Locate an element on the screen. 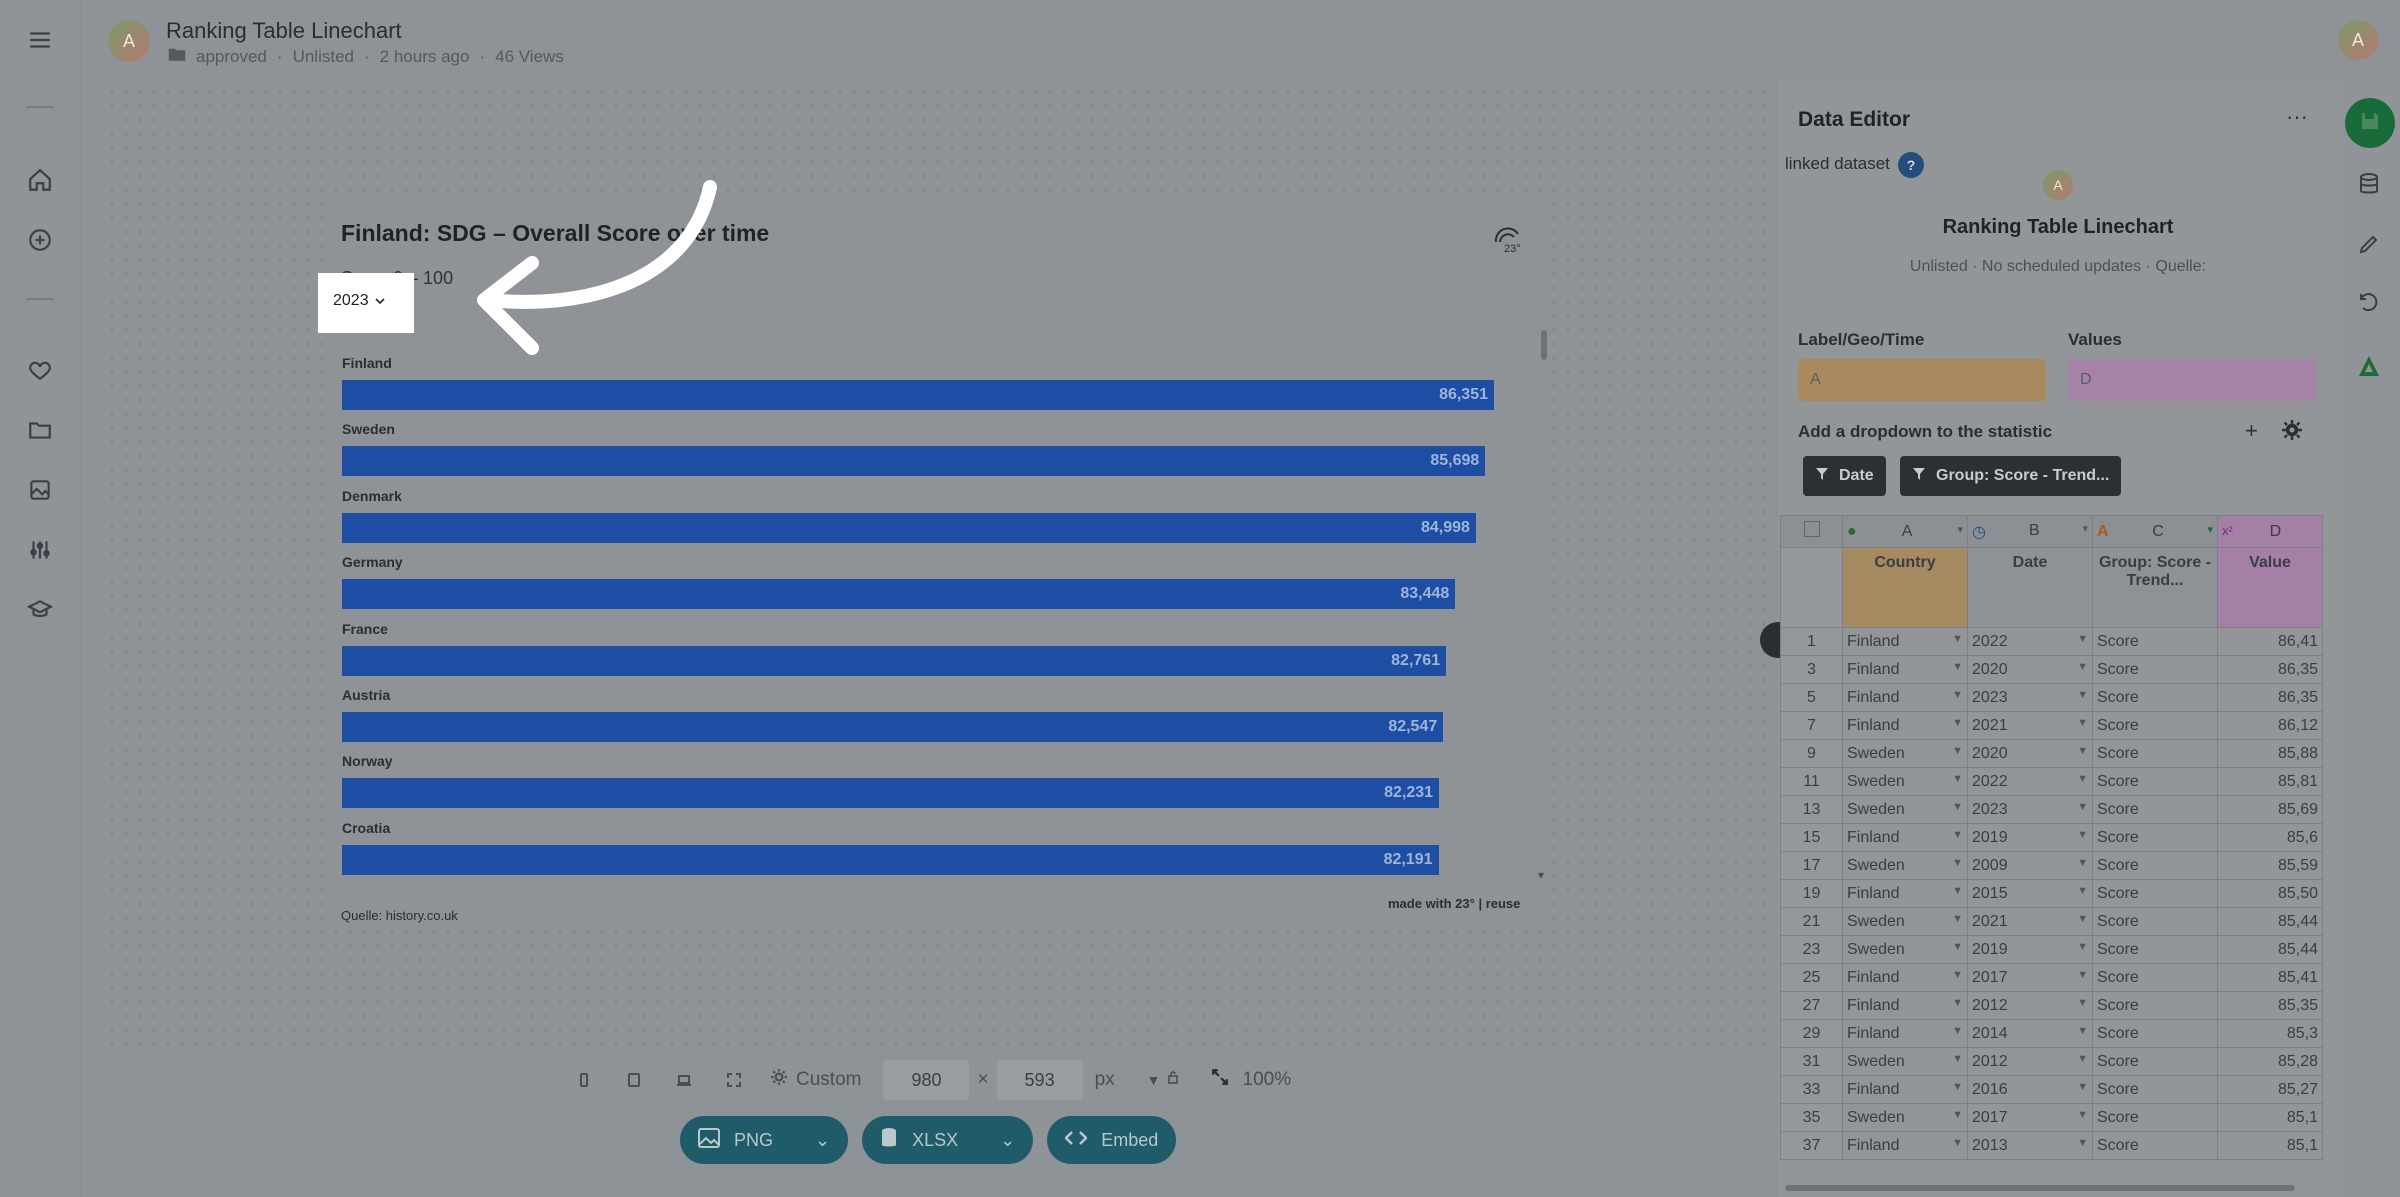 The image size is (2400, 1197). table-row: 25 Finland ▼ 2017 ▼ Score 85,41 is located at coordinates (2051, 977).